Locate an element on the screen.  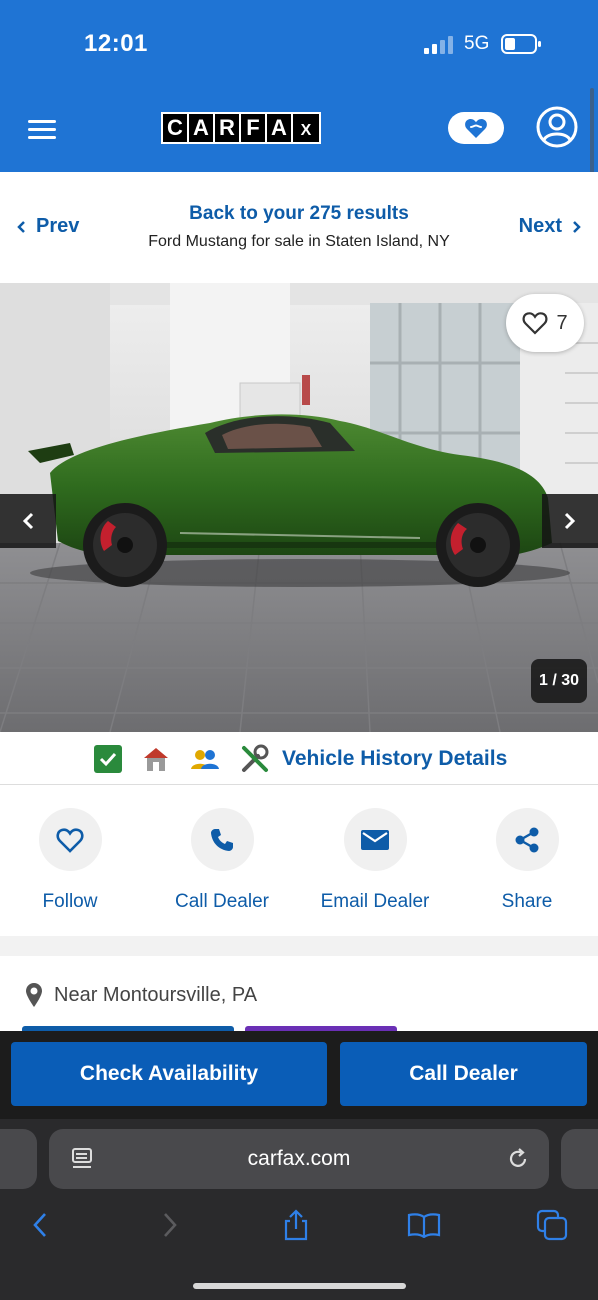
reload-icon is located at coordinates (518, 1159).